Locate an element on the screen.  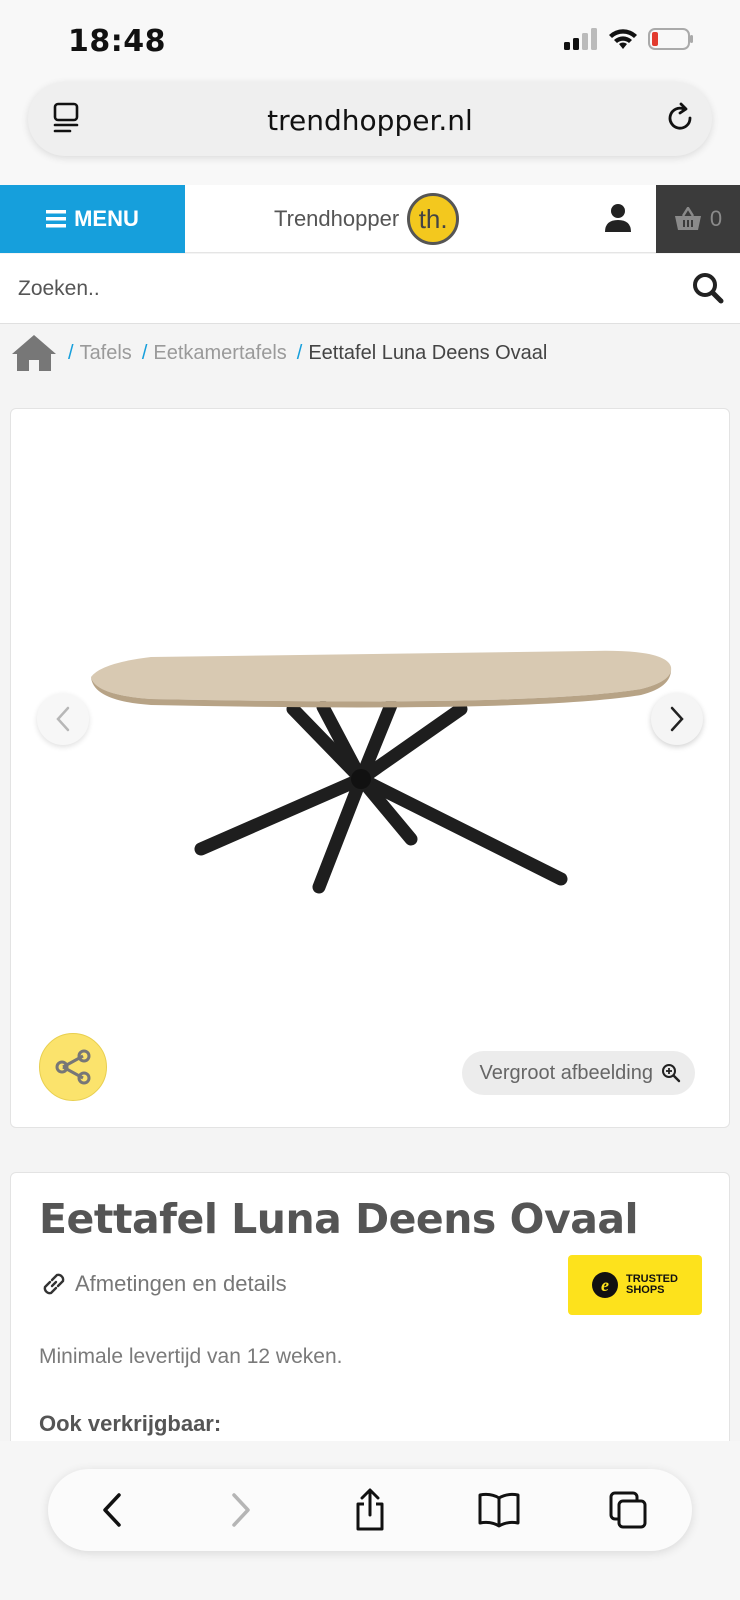
svg-text: e is located at coordinates (605, 1285).